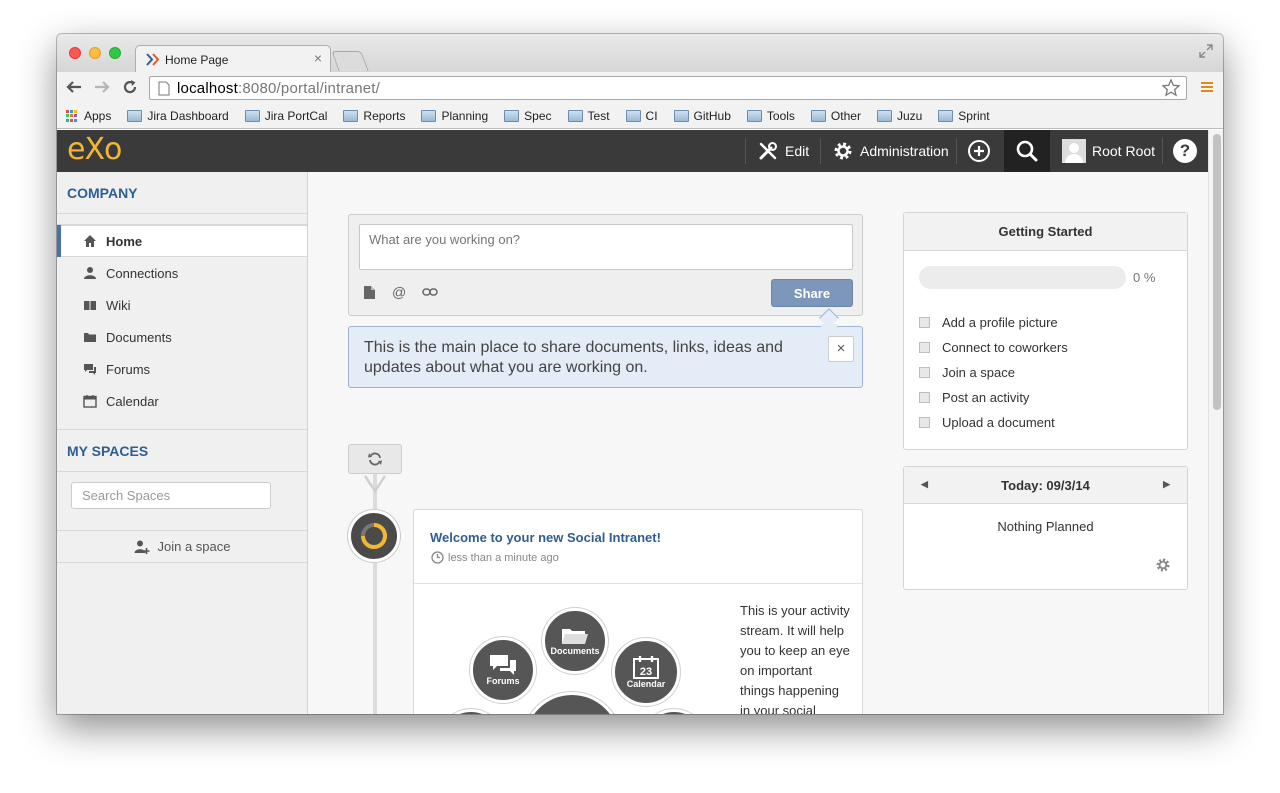  I want to click on calendar-widget: ◀ Today: 09/3/14 ▶ Nothing Planned, so click(1045, 528).